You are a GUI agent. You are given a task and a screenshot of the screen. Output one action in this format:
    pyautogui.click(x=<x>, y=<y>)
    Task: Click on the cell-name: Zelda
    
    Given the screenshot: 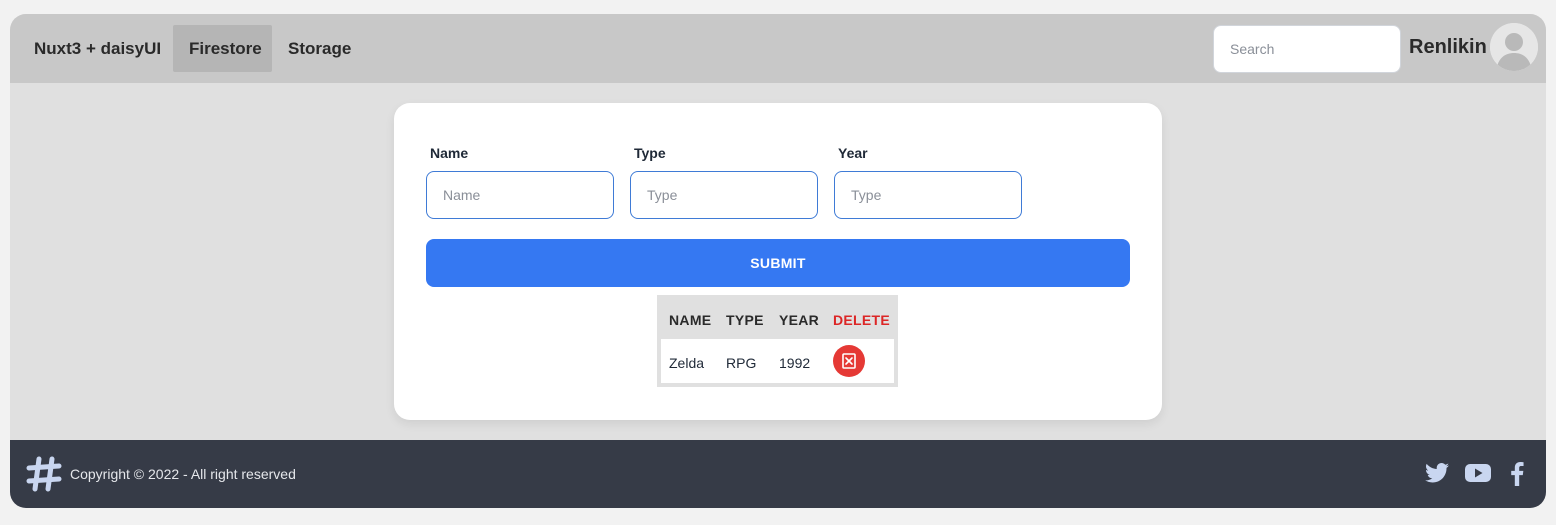 What is the action you would take?
    pyautogui.click(x=687, y=363)
    